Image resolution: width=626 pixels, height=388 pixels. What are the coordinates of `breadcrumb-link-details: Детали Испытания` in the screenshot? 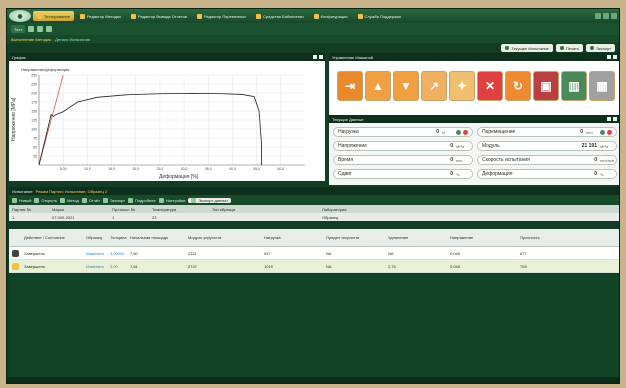 It's located at (72, 39).